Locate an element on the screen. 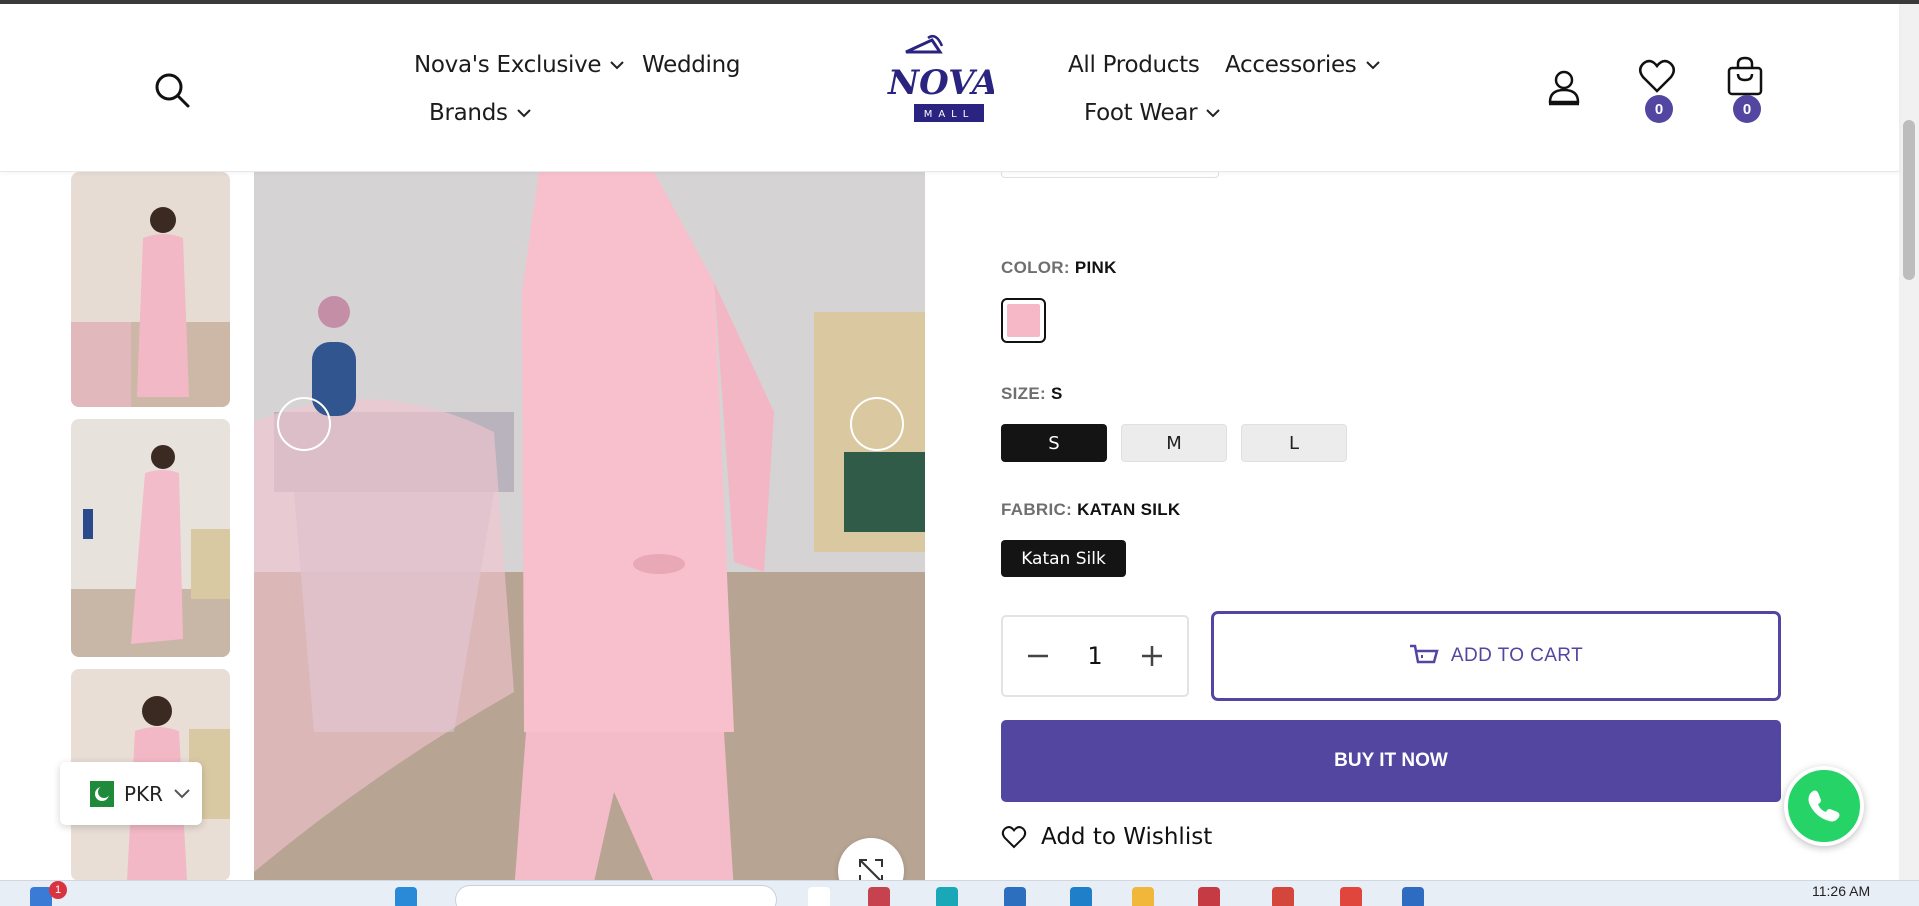 This screenshot has height=906, width=1919. nova-mall-logo: NOVA MALL is located at coordinates (939, 80).